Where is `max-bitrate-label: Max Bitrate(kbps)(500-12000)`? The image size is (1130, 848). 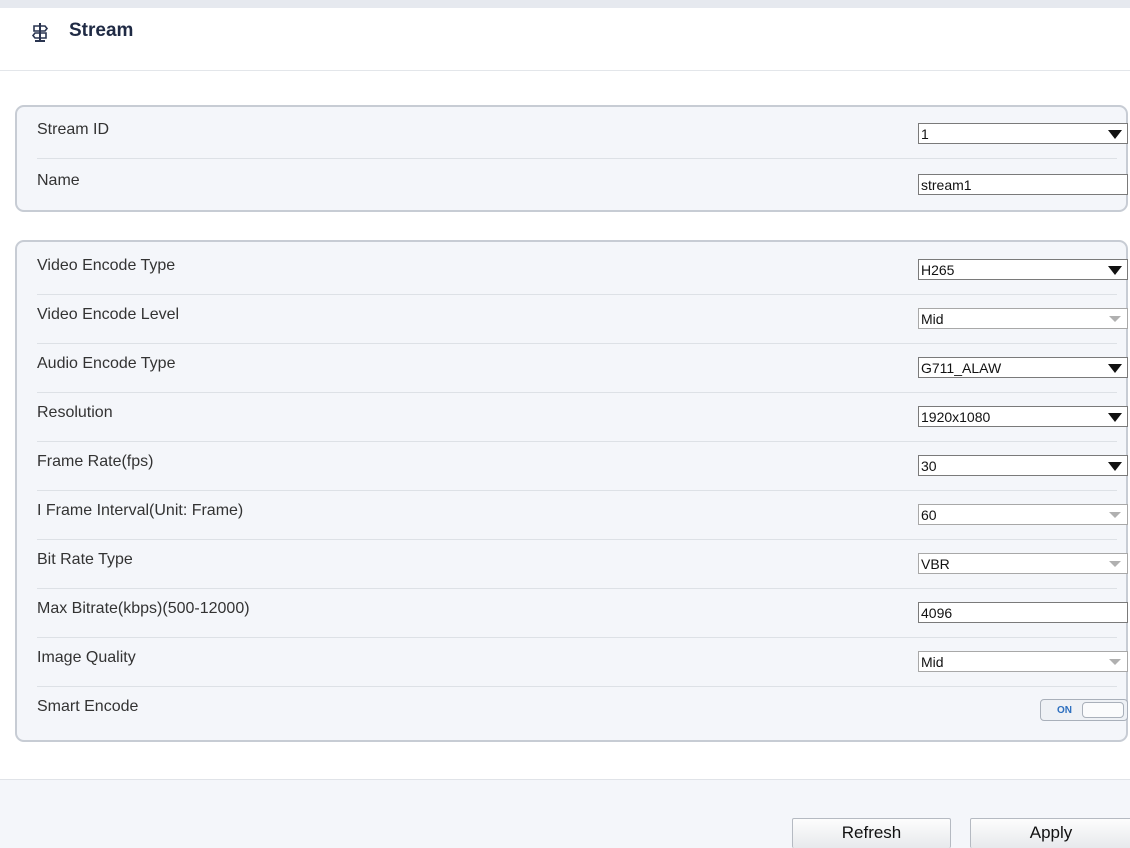 max-bitrate-label: Max Bitrate(kbps)(500-12000) is located at coordinates (143, 608).